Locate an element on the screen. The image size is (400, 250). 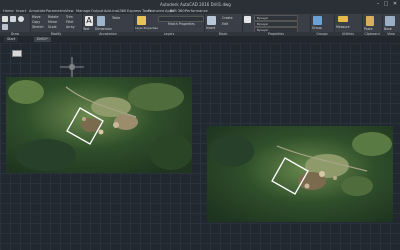
match-properties-button: Match Properties is located at coordinates (181, 24).